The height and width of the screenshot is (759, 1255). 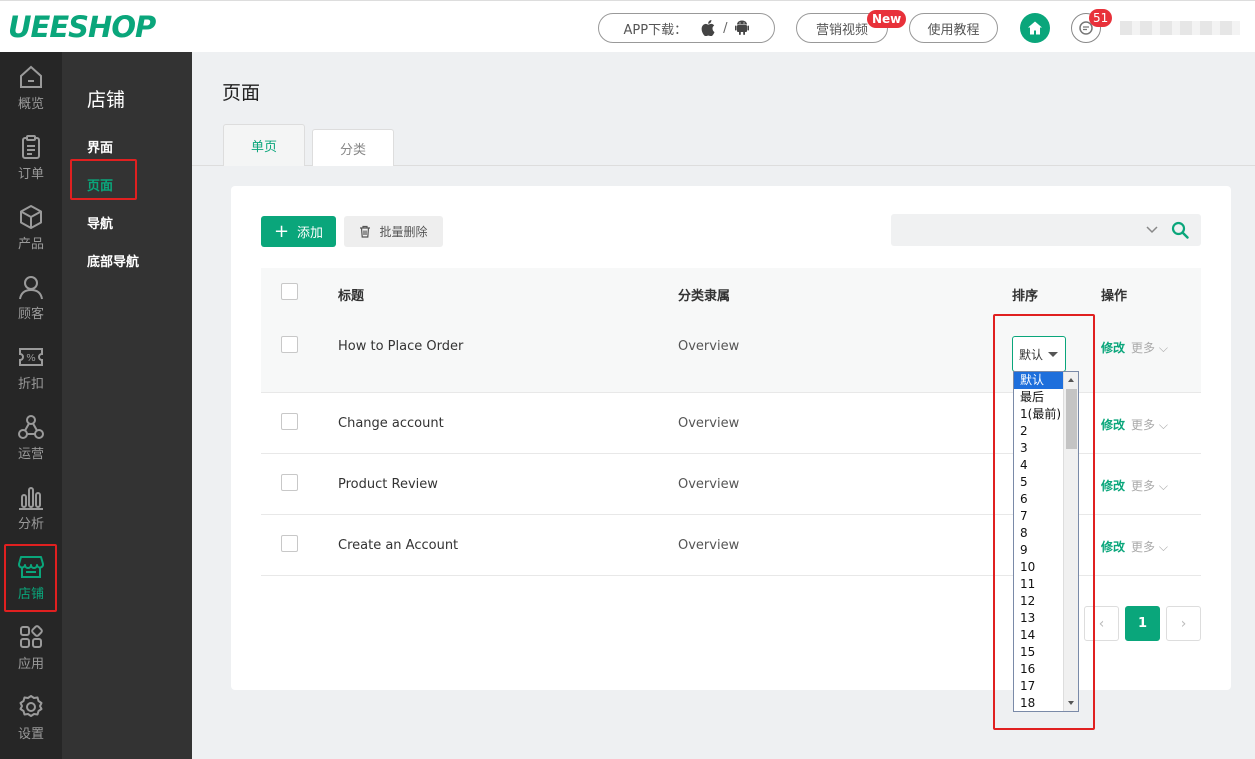 I want to click on gear-icon, so click(x=31, y=705).